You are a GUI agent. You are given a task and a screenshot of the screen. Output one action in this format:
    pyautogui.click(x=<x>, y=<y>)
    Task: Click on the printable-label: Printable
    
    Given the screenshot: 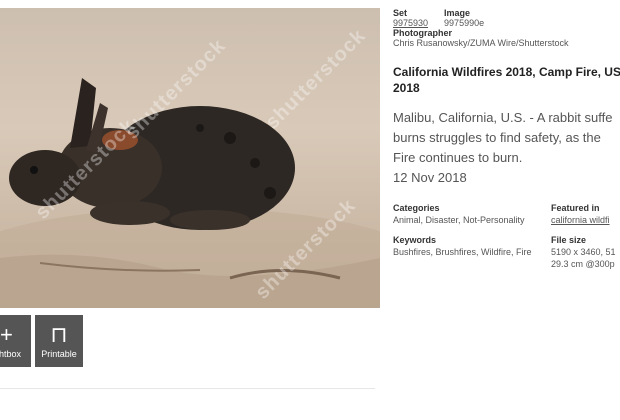 What is the action you would take?
    pyautogui.click(x=59, y=354)
    